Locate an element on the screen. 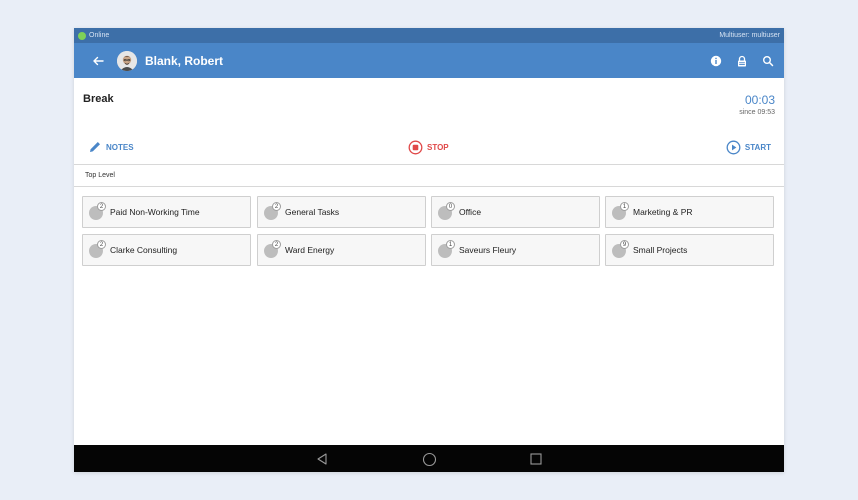  tile-general-tasks: 2 General Tasks is located at coordinates (341, 212).